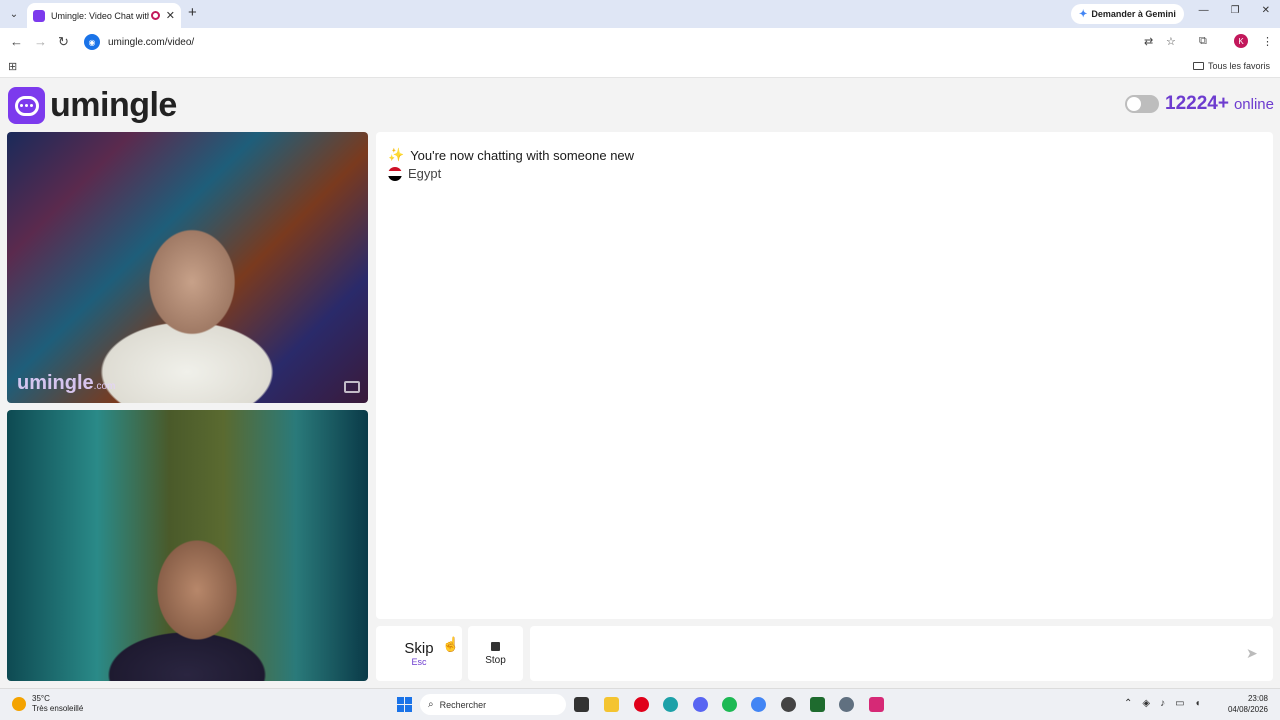 The width and height of the screenshot is (1280, 720). Describe the element at coordinates (404, 704) in the screenshot. I see `windows-start-icon` at that location.